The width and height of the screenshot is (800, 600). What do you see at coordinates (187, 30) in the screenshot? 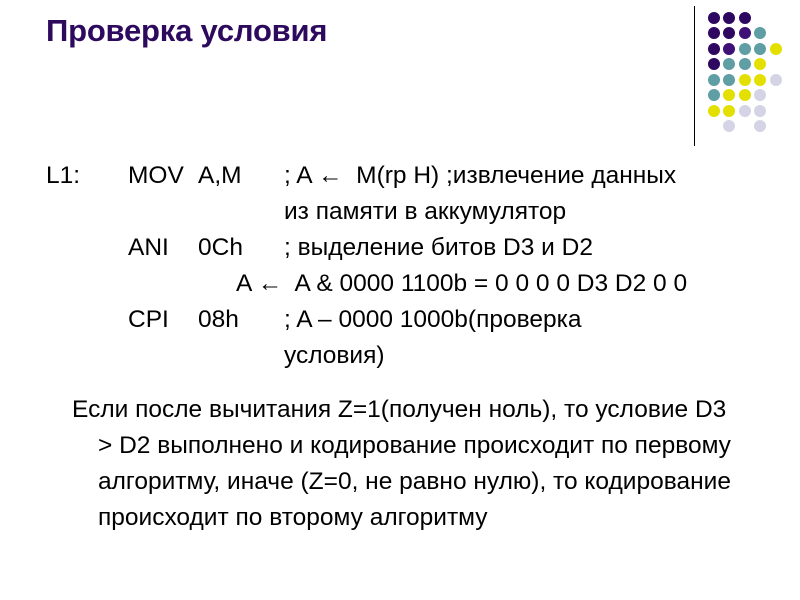
I see `page-title: Проверка условия` at bounding box center [187, 30].